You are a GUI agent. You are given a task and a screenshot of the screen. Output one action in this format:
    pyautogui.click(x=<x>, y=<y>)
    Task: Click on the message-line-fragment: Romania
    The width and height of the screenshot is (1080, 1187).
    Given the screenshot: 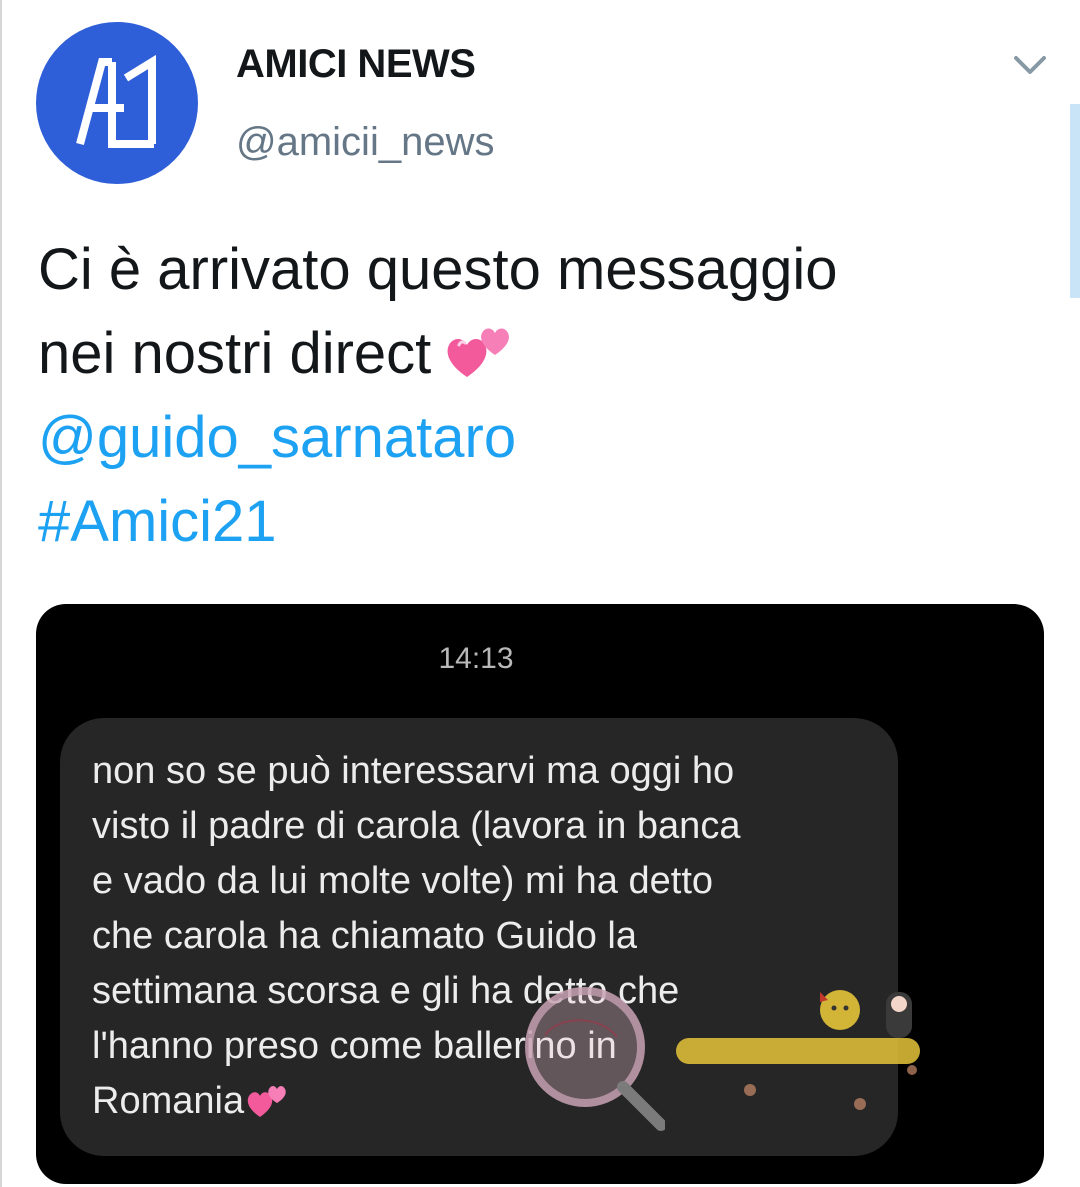 What is the action you would take?
    pyautogui.click(x=168, y=1101)
    